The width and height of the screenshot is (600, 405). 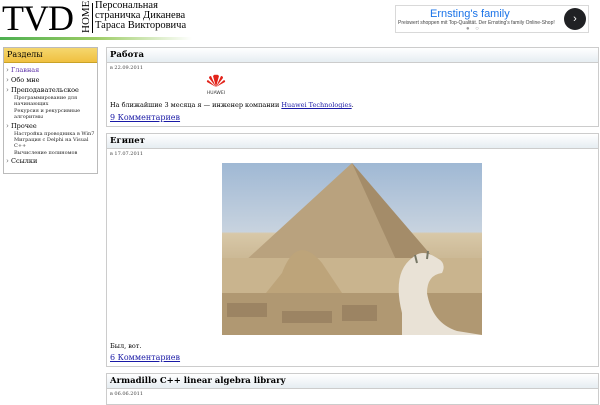 What do you see at coordinates (126, 346) in the screenshot?
I see `post-text: Был, вот.` at bounding box center [126, 346].